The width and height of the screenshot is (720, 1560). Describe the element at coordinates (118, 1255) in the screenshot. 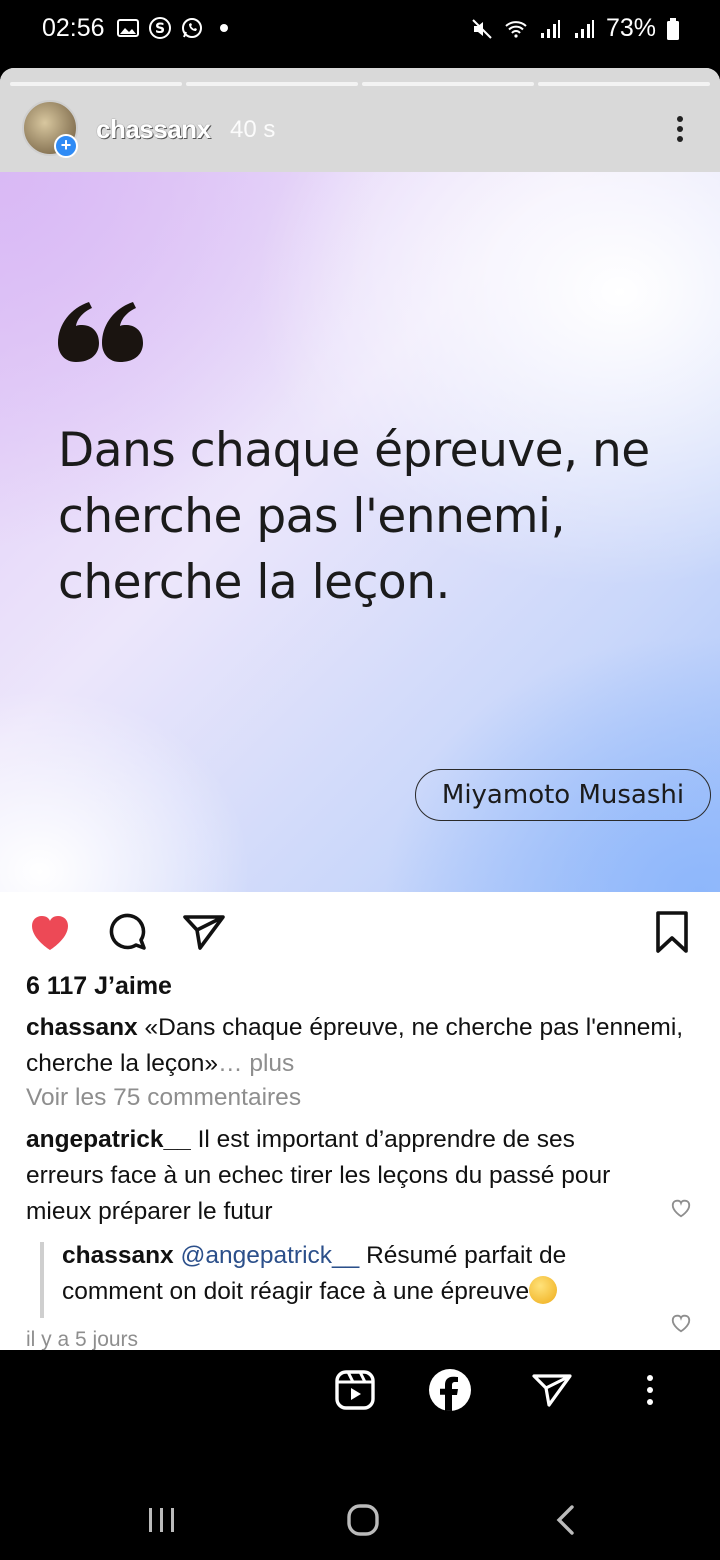

I see `reply-username: chassanx` at that location.